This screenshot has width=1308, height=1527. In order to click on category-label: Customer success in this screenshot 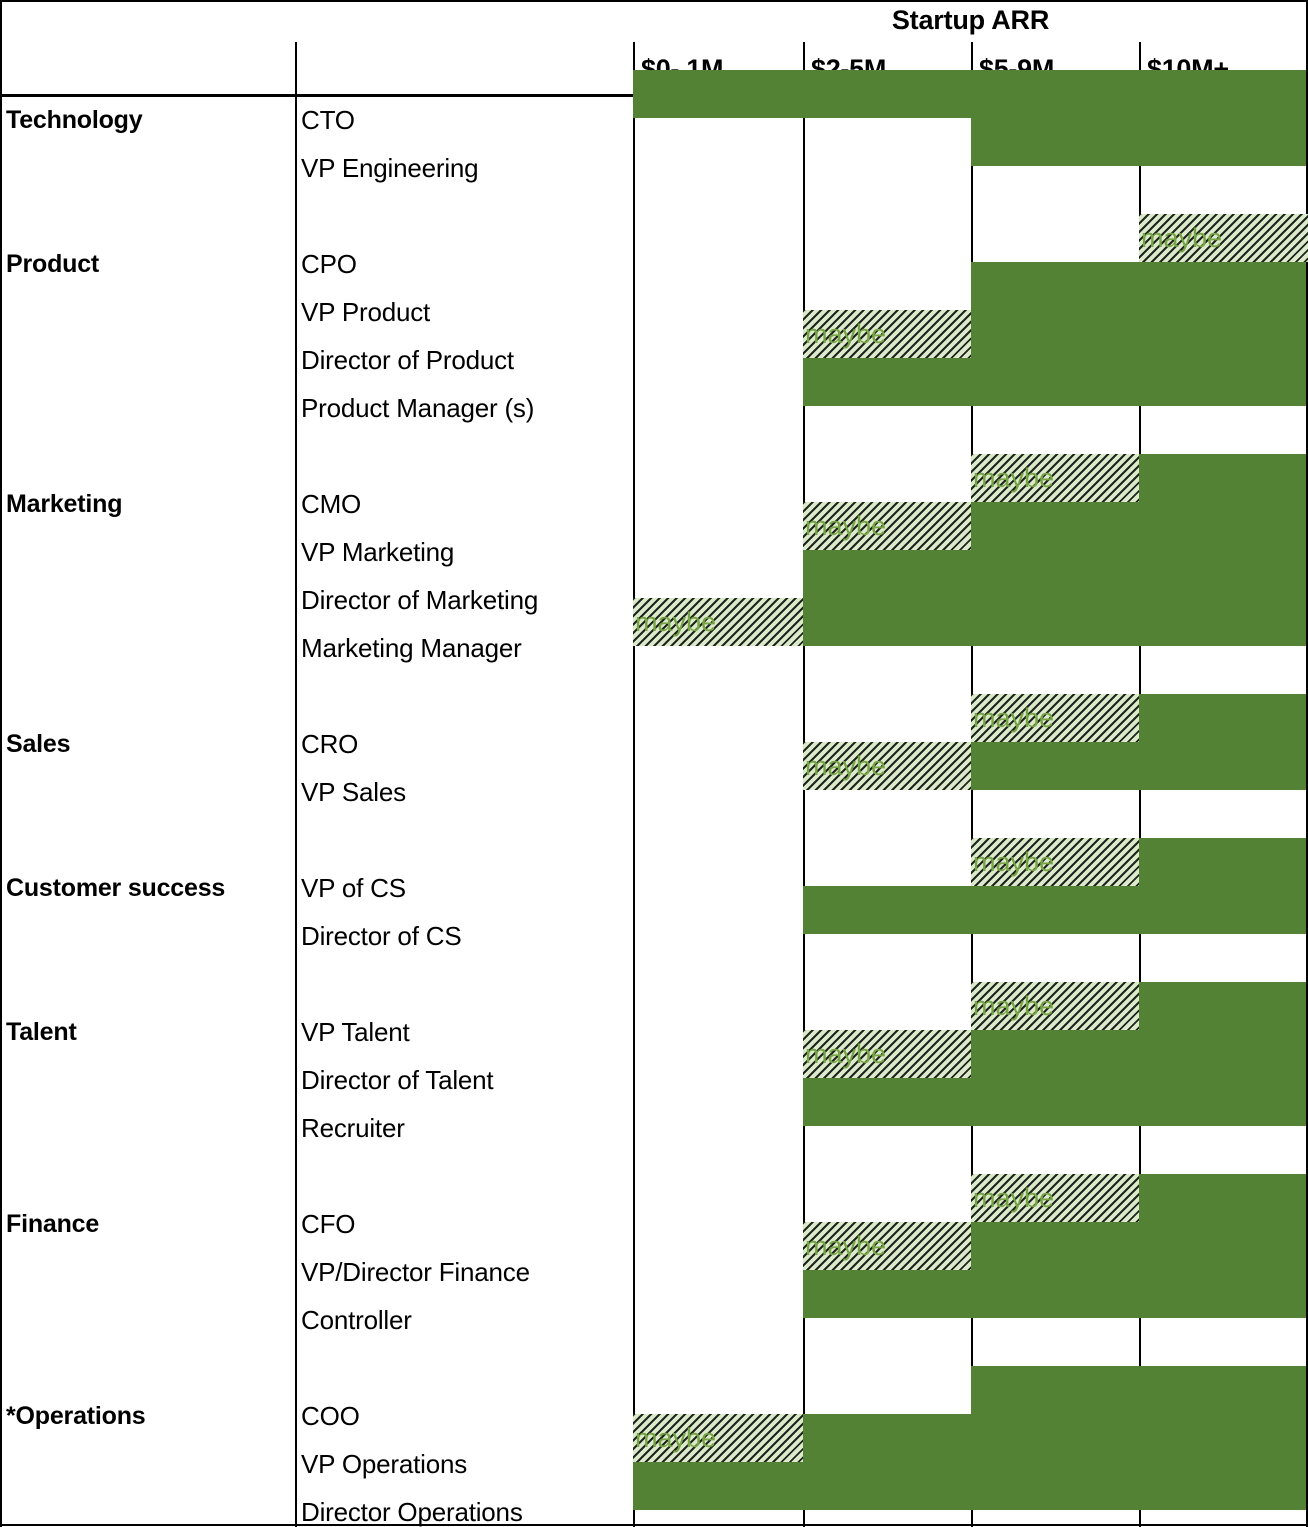, I will do `click(116, 888)`.